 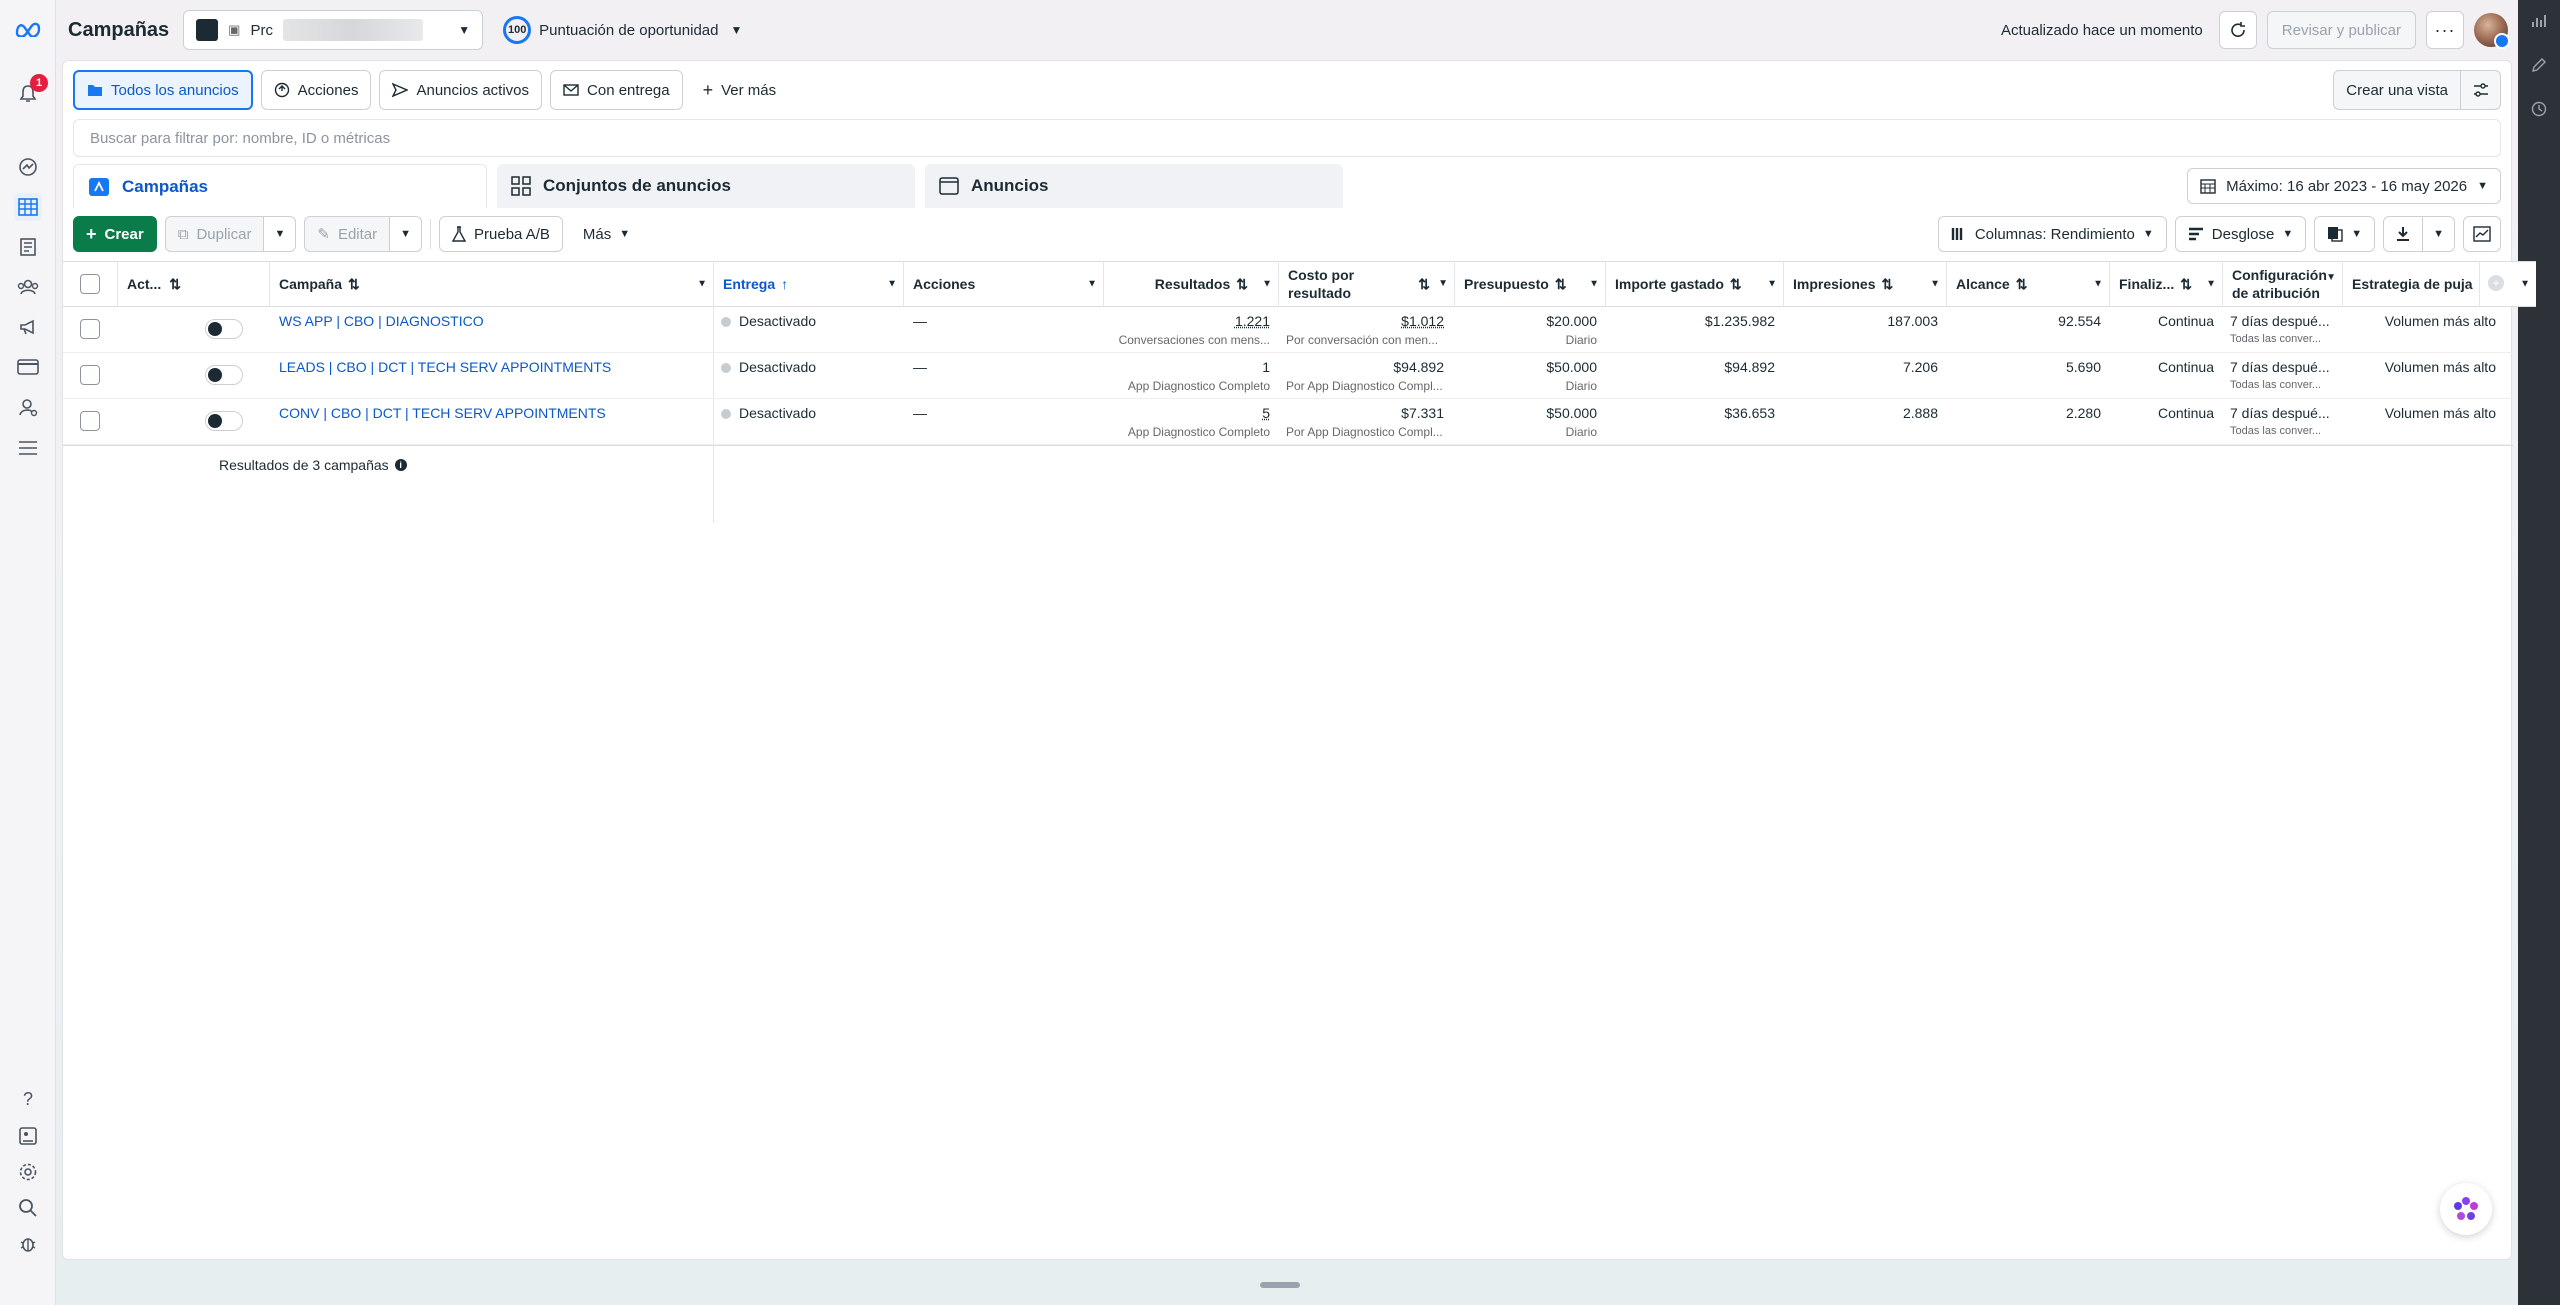 I want to click on col-header-budget: Presupuesto ⇅ ▼, so click(x=1529, y=284).